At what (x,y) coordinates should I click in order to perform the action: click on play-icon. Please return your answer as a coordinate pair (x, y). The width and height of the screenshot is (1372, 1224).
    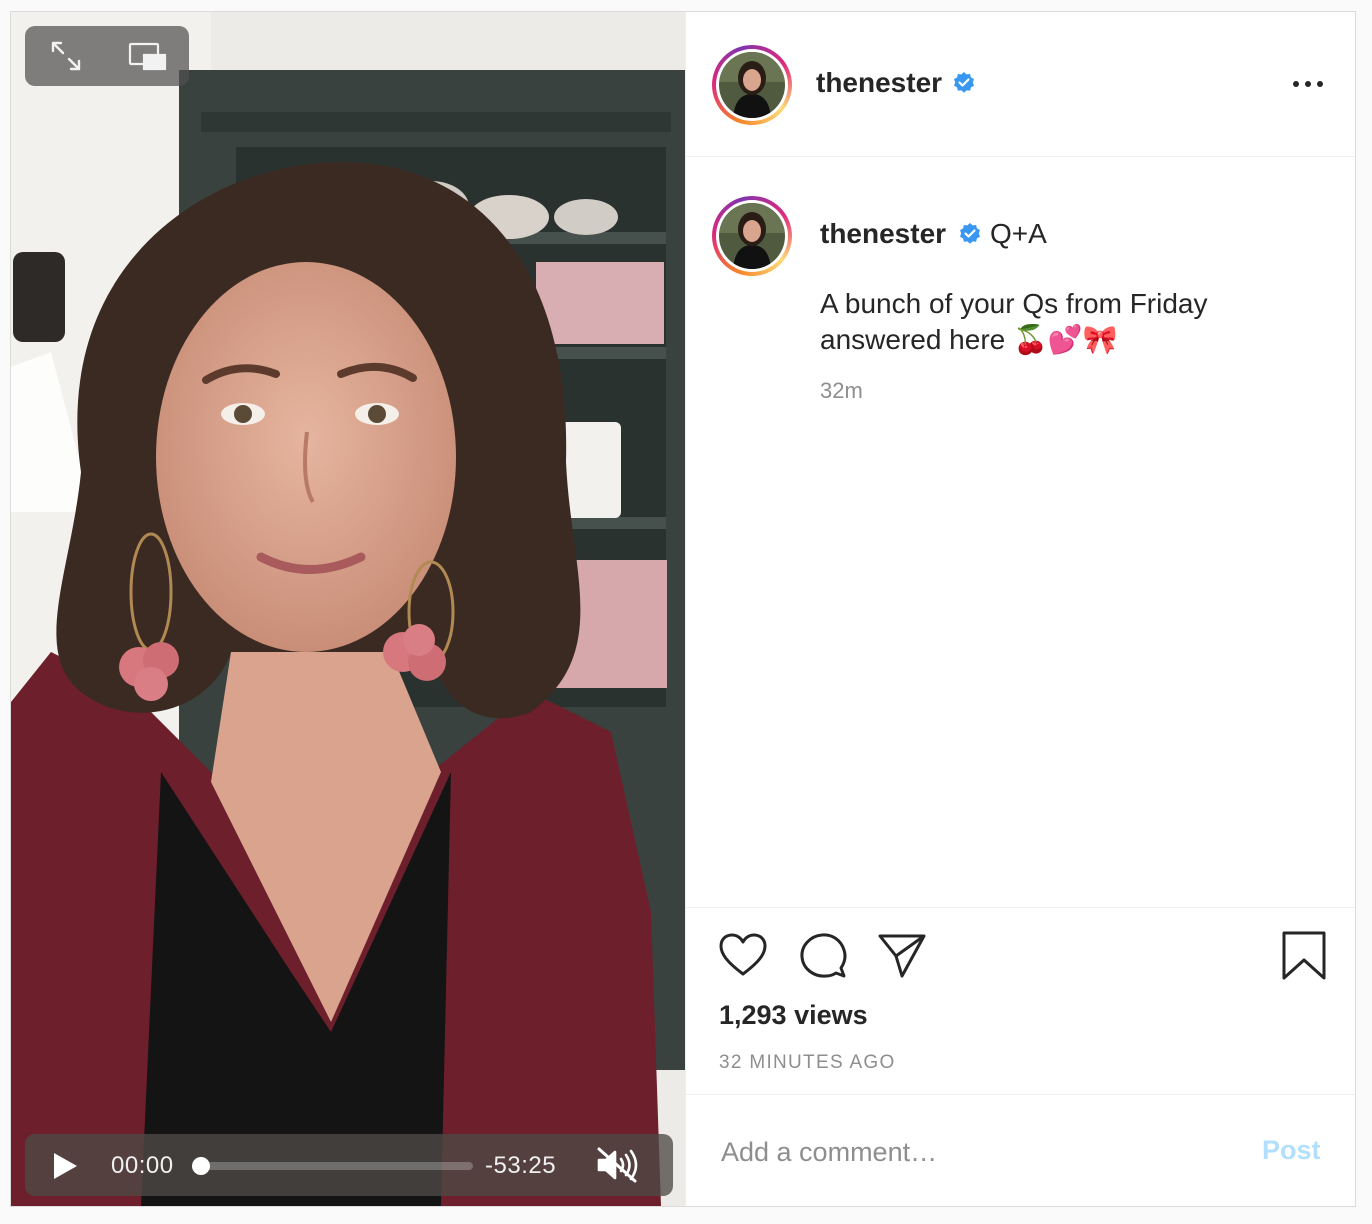
    Looking at the image, I should click on (64, 1166).